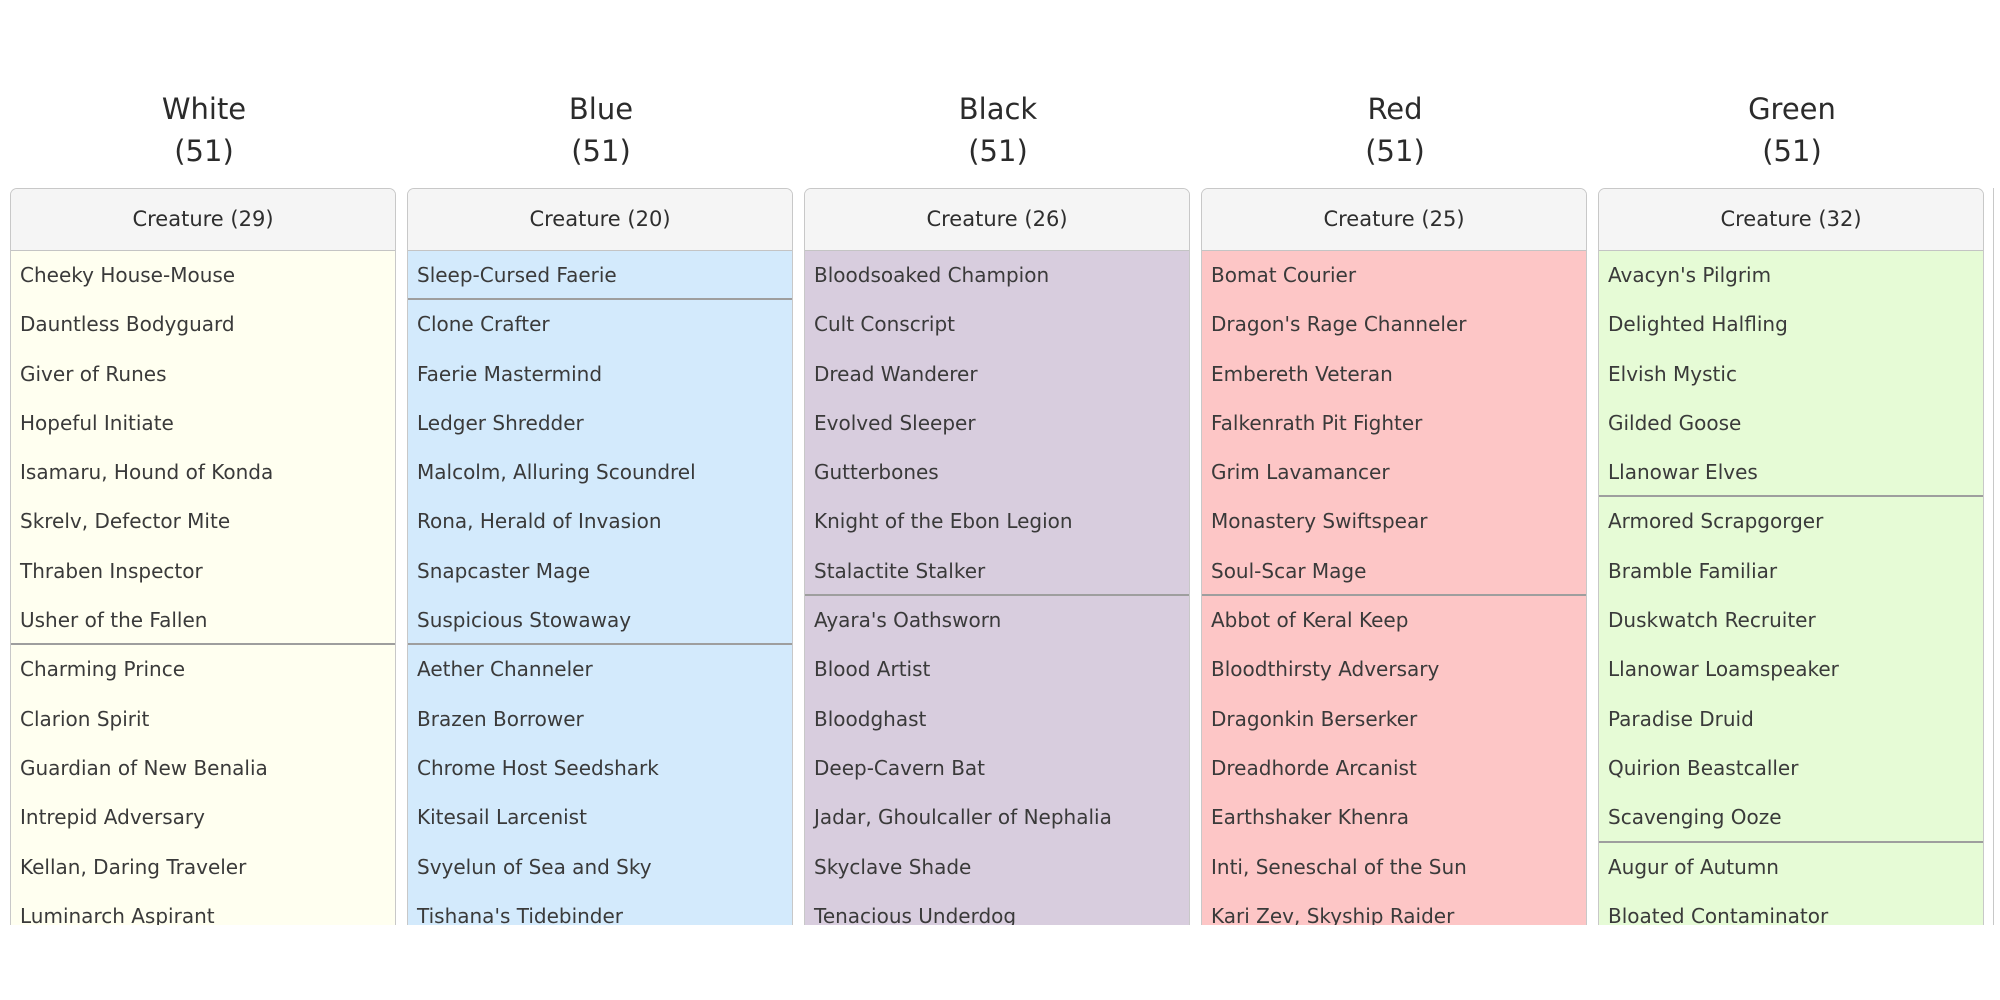  I want to click on card-row: Abbot of Keral Keep, so click(1394, 620).